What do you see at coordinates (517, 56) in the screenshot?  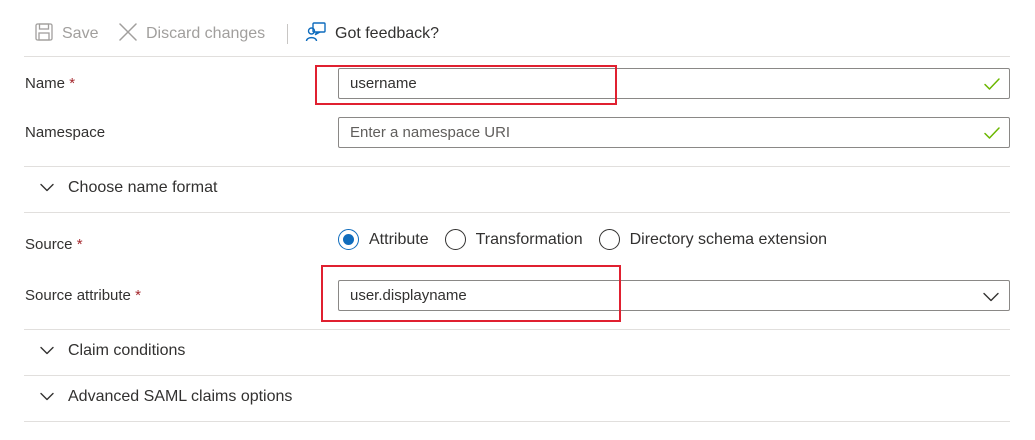 I see `toolbar-bottom-divider` at bounding box center [517, 56].